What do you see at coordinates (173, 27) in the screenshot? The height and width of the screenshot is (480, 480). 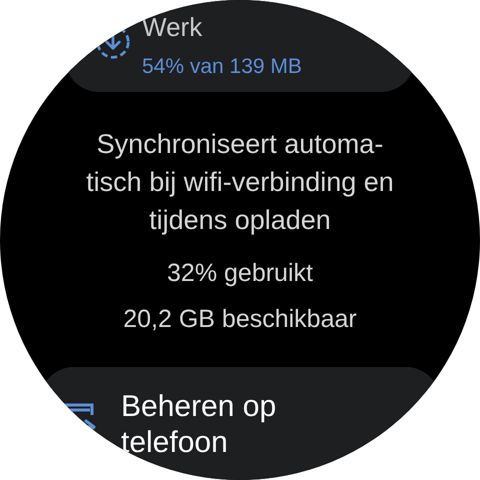 I see `item-title: Werk` at bounding box center [173, 27].